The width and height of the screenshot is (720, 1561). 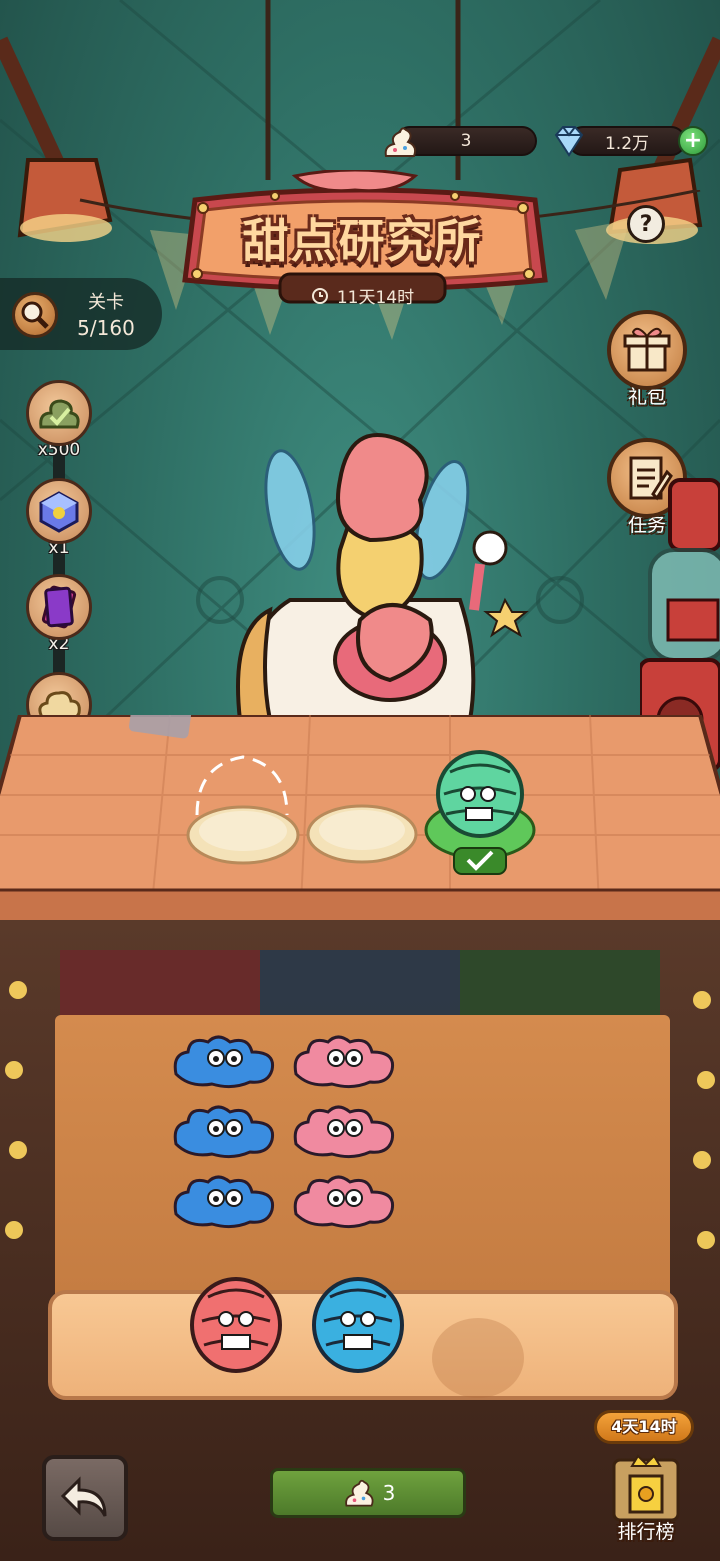 I want to click on completed-macaron-plate, so click(x=480, y=813).